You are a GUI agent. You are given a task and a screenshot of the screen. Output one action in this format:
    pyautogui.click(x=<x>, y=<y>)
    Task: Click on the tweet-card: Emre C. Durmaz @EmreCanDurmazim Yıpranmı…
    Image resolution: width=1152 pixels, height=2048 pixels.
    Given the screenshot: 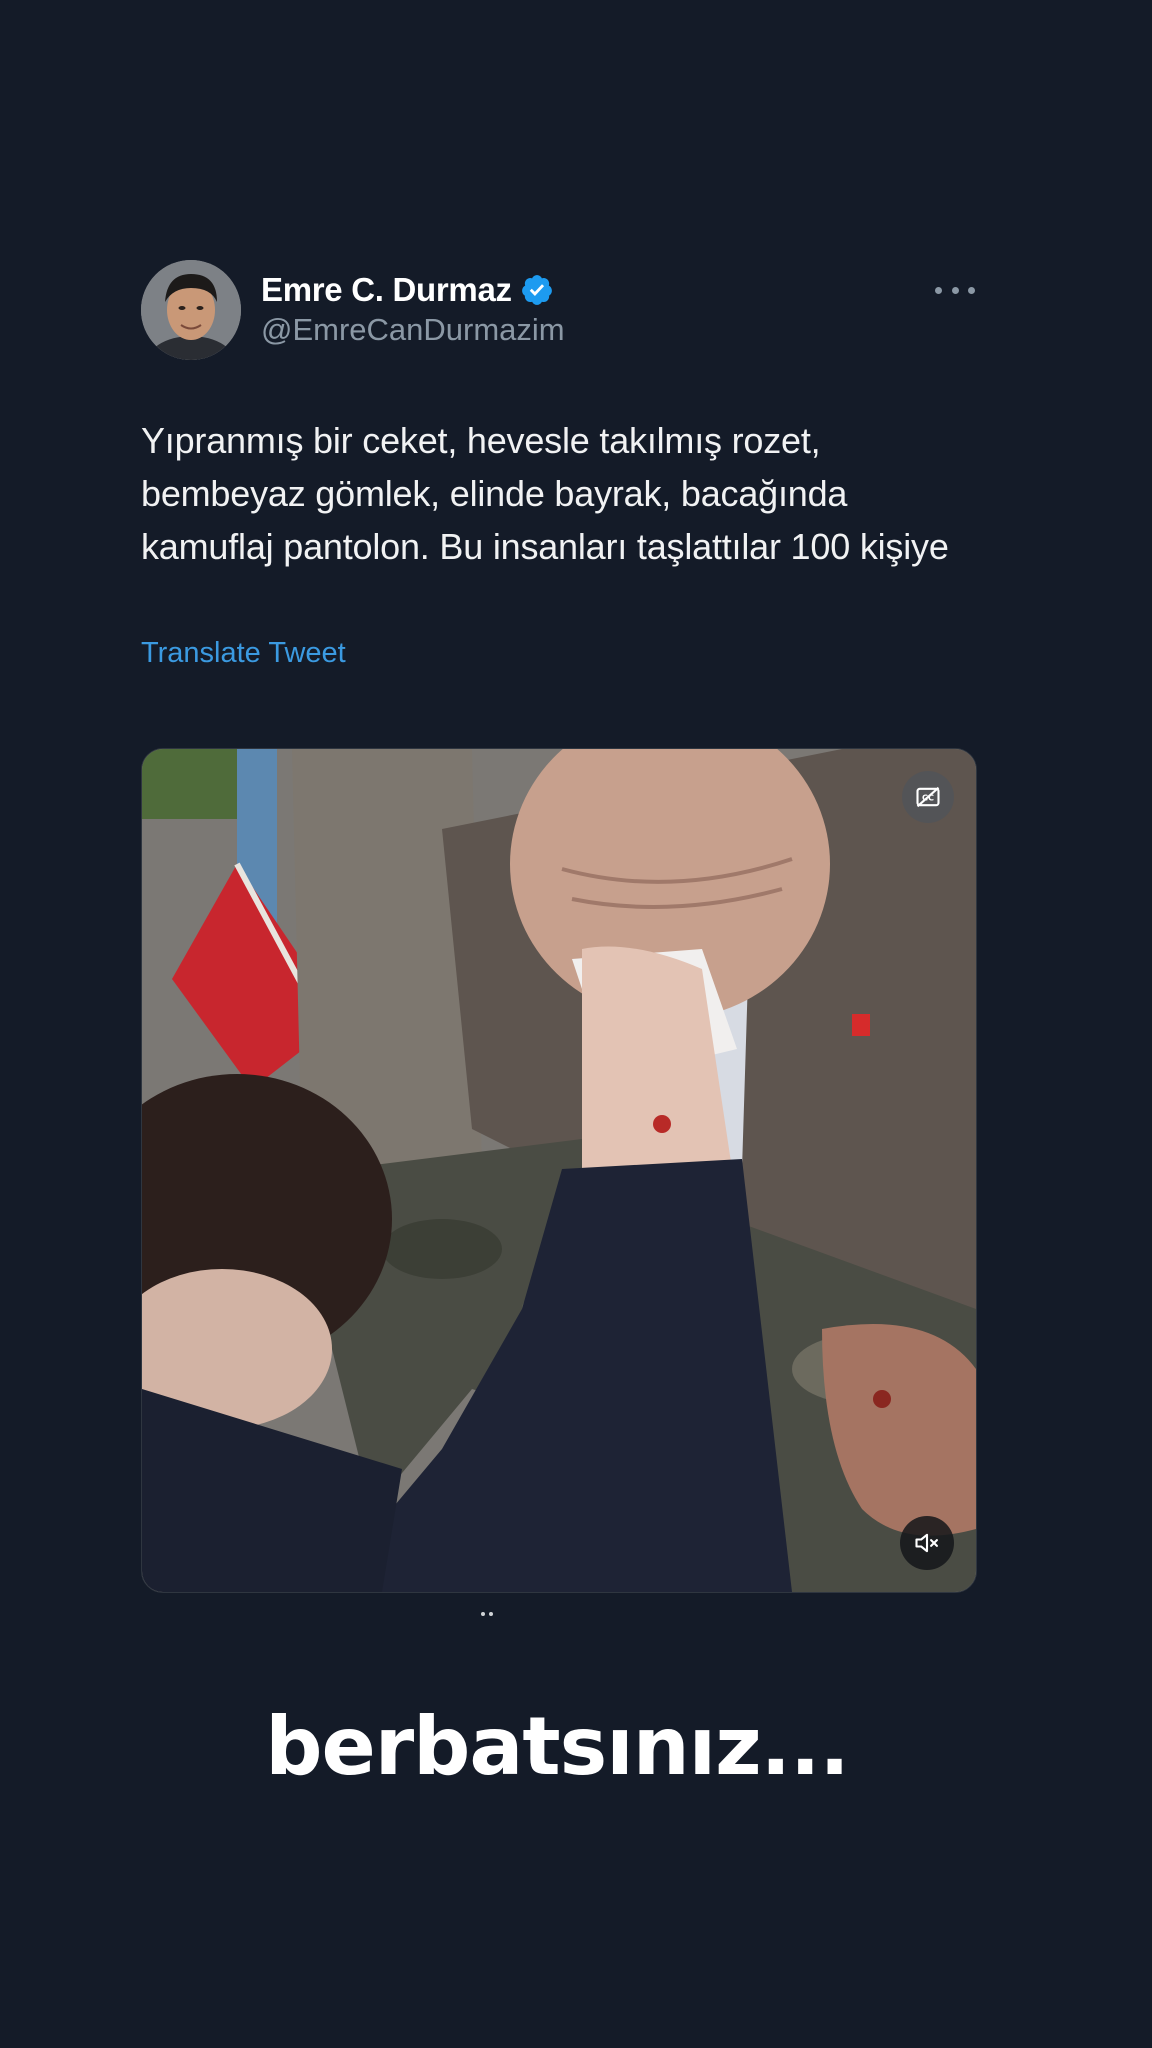 What is the action you would take?
    pyautogui.click(x=558, y=465)
    